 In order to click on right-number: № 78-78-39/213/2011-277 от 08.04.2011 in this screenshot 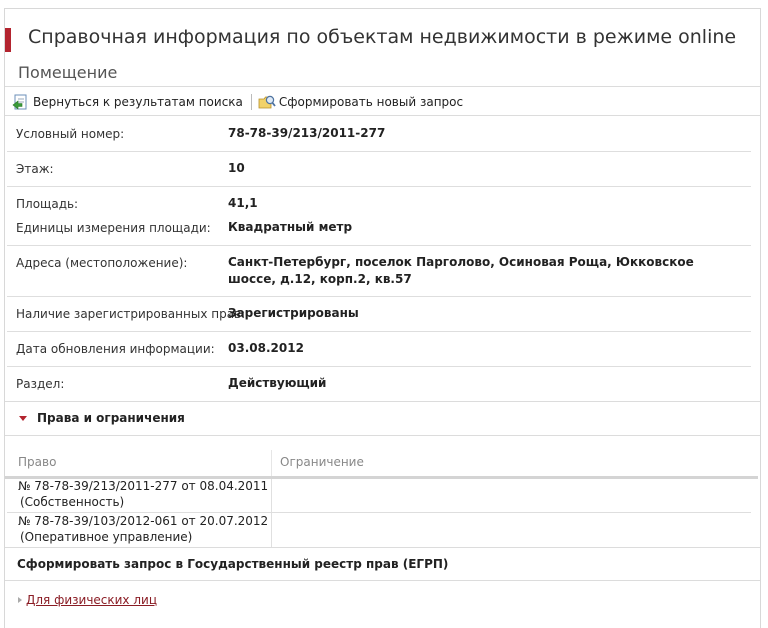, I will do `click(143, 486)`.